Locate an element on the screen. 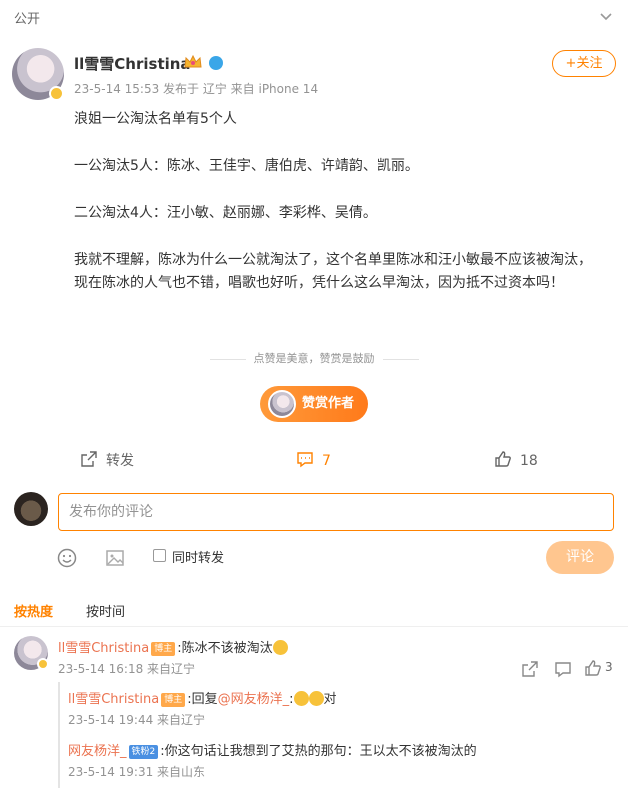 The image size is (628, 791). reply-body-prefix: :回复 is located at coordinates (202, 699).